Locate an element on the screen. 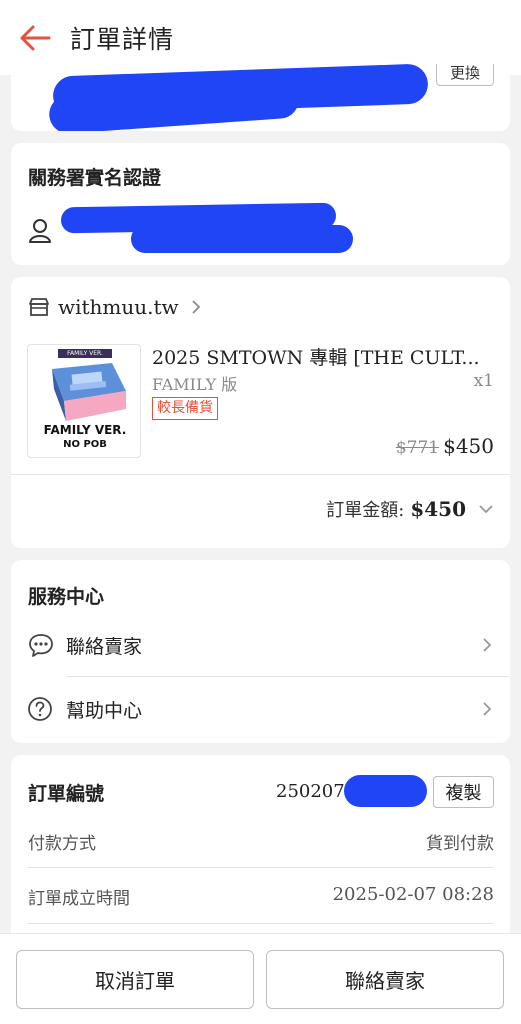  chat-icon is located at coordinates (41, 645).